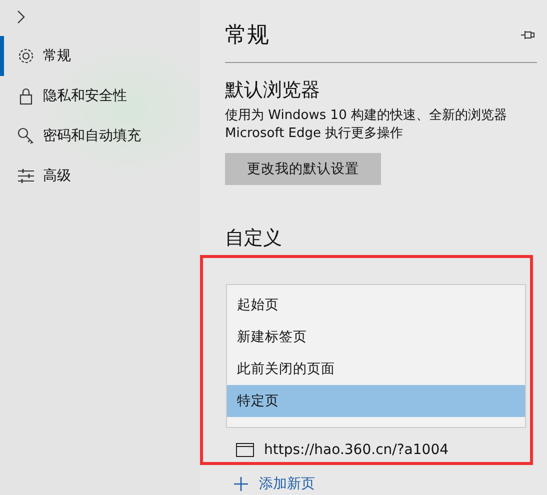 The image size is (547, 495). What do you see at coordinates (528, 35) in the screenshot?
I see `pin-icon` at bounding box center [528, 35].